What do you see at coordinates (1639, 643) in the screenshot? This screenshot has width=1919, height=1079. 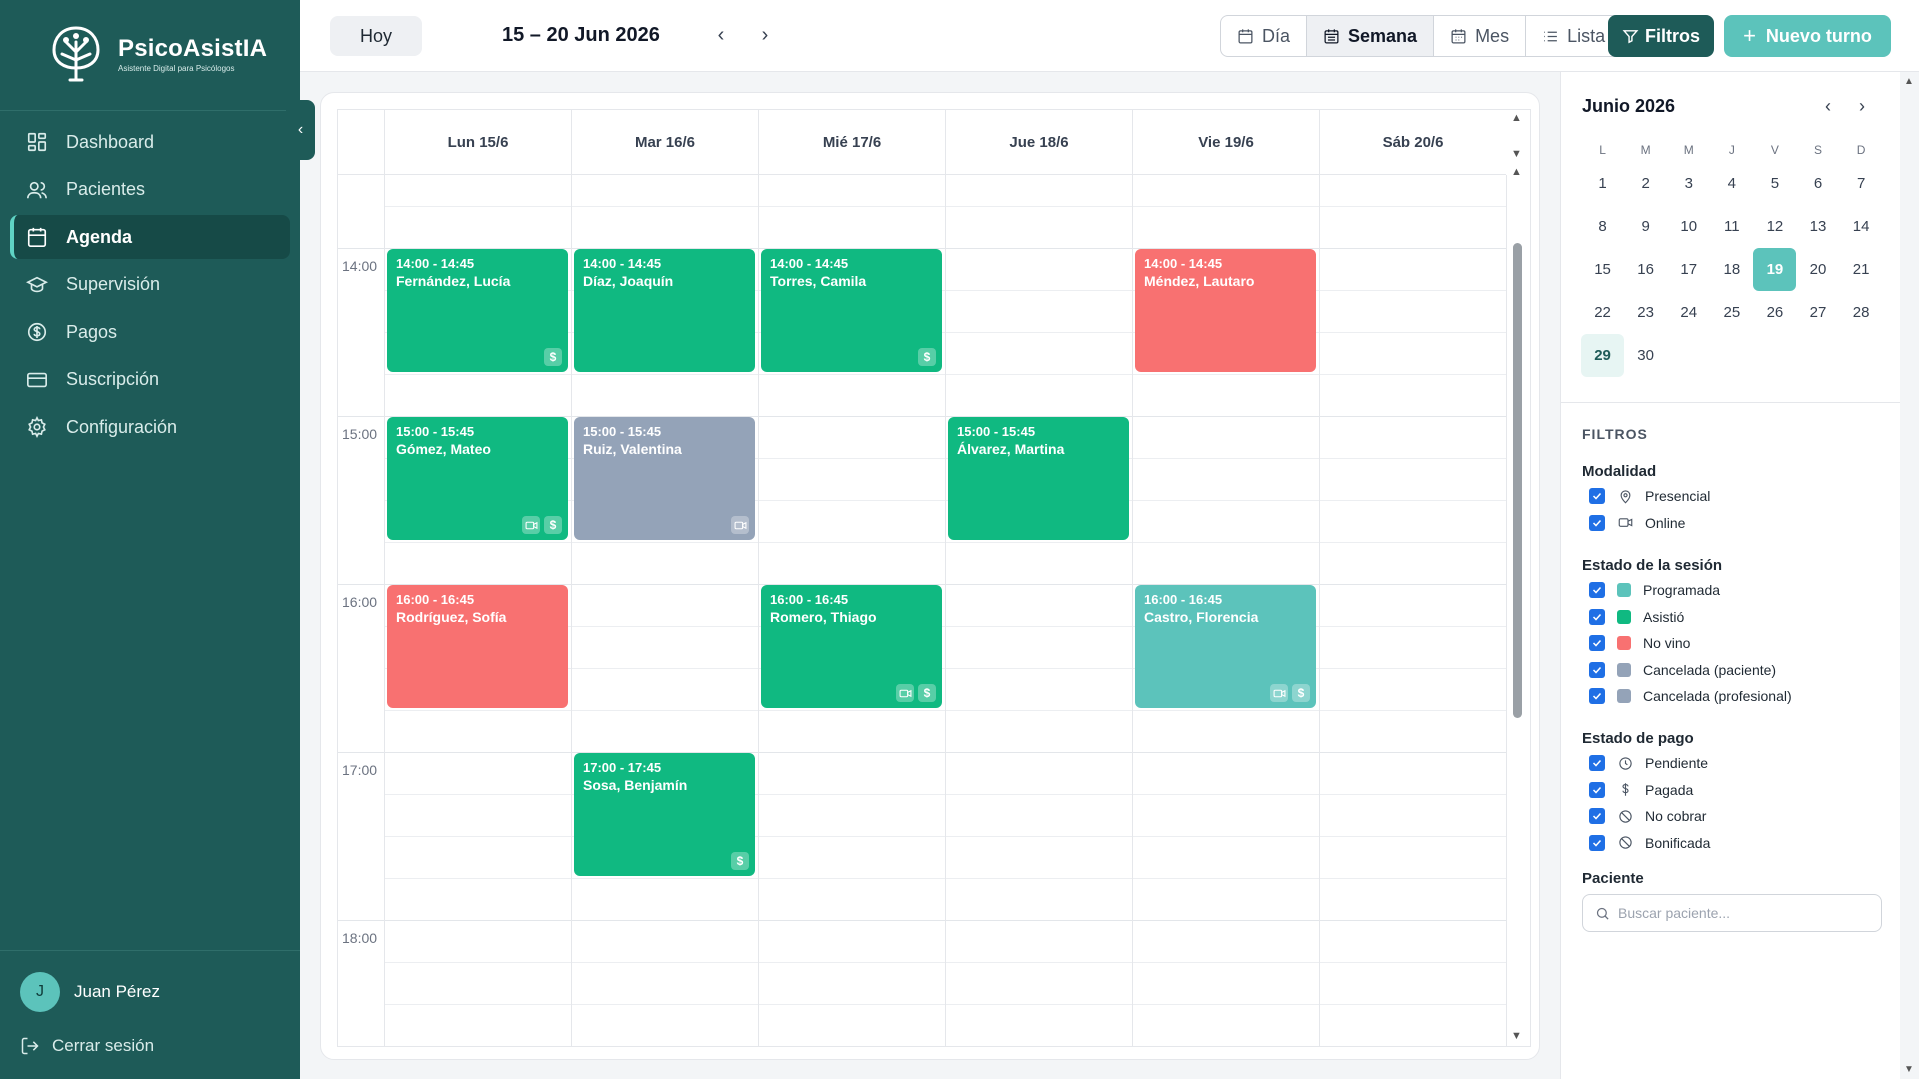 I see `filter-option: No vino` at bounding box center [1639, 643].